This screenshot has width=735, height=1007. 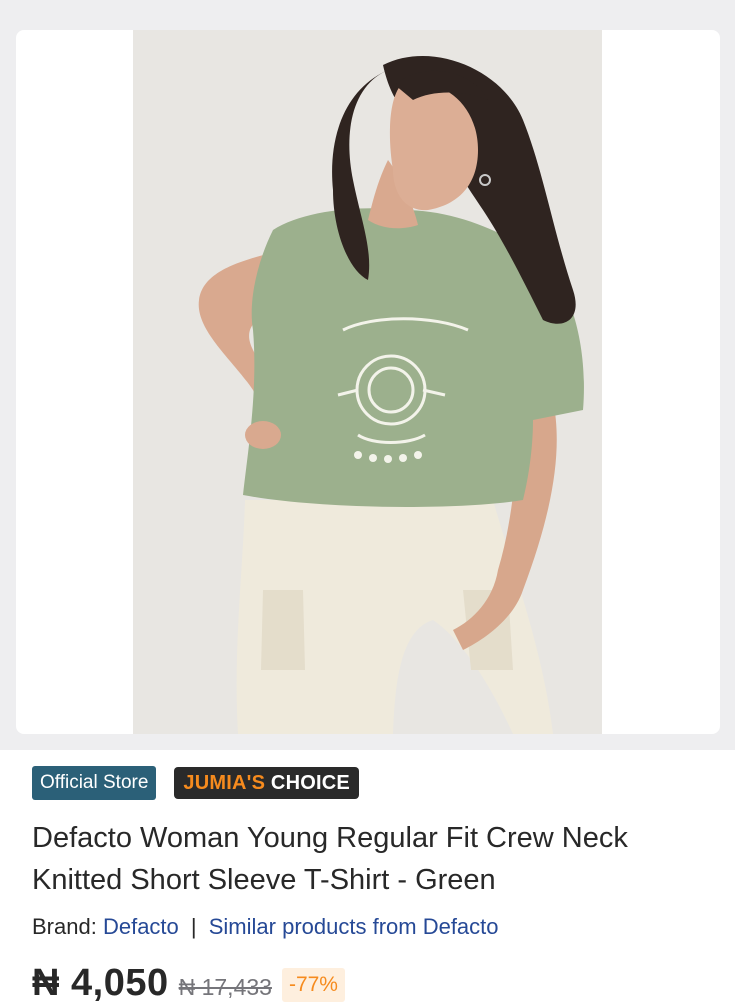 I want to click on brand-label: Brand:, so click(x=64, y=926).